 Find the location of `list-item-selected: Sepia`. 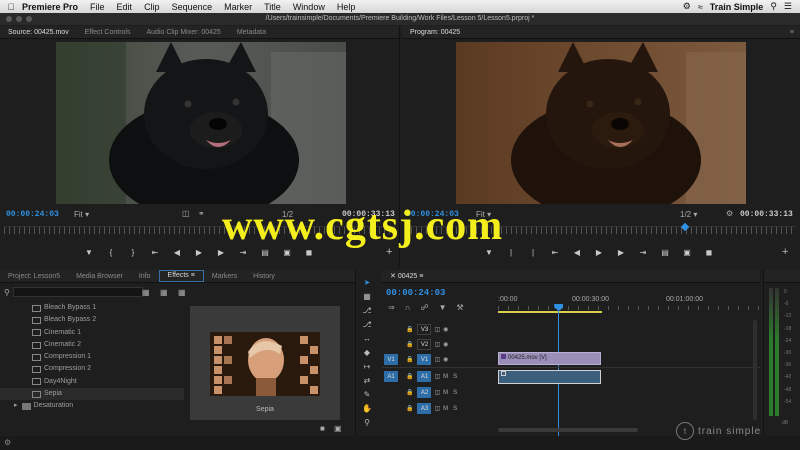

list-item-selected: Sepia is located at coordinates (92, 394).